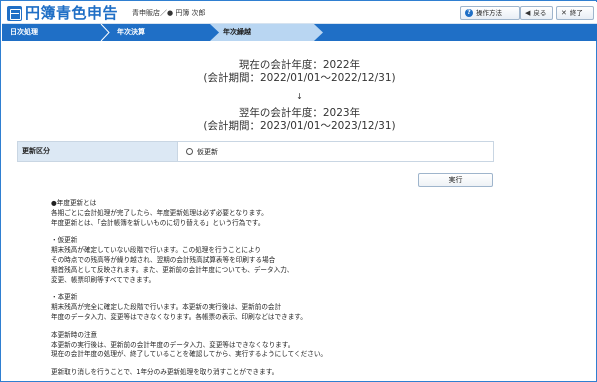  I want to click on step-daily-processing: 日次処理, so click(24, 32).